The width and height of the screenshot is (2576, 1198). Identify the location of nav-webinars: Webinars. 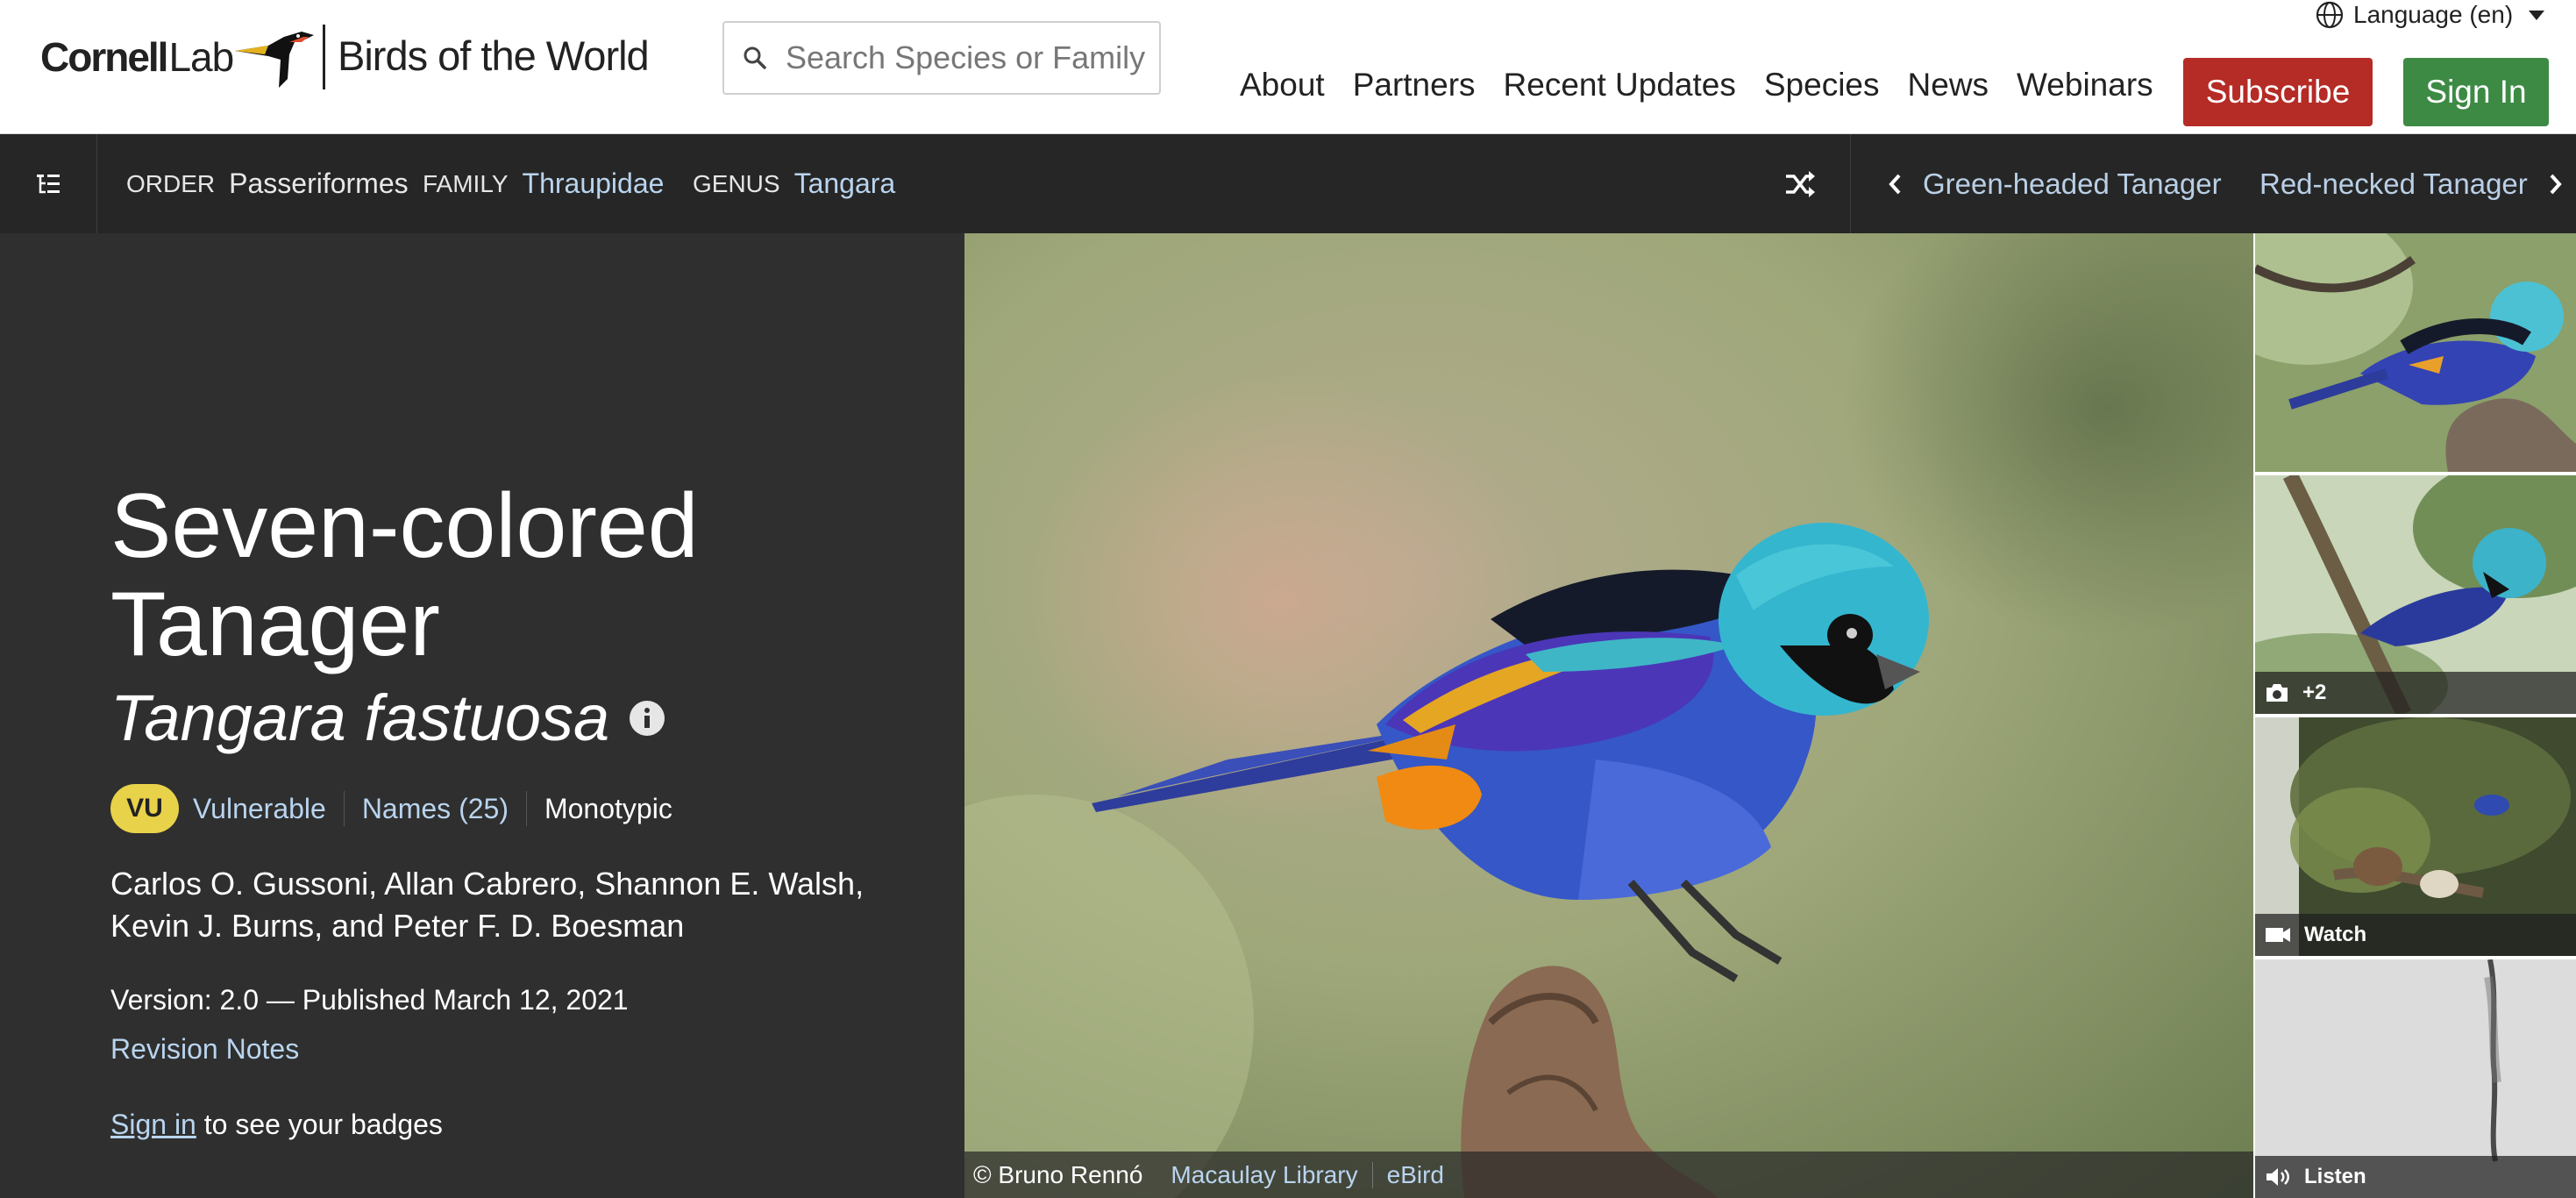
(2085, 85).